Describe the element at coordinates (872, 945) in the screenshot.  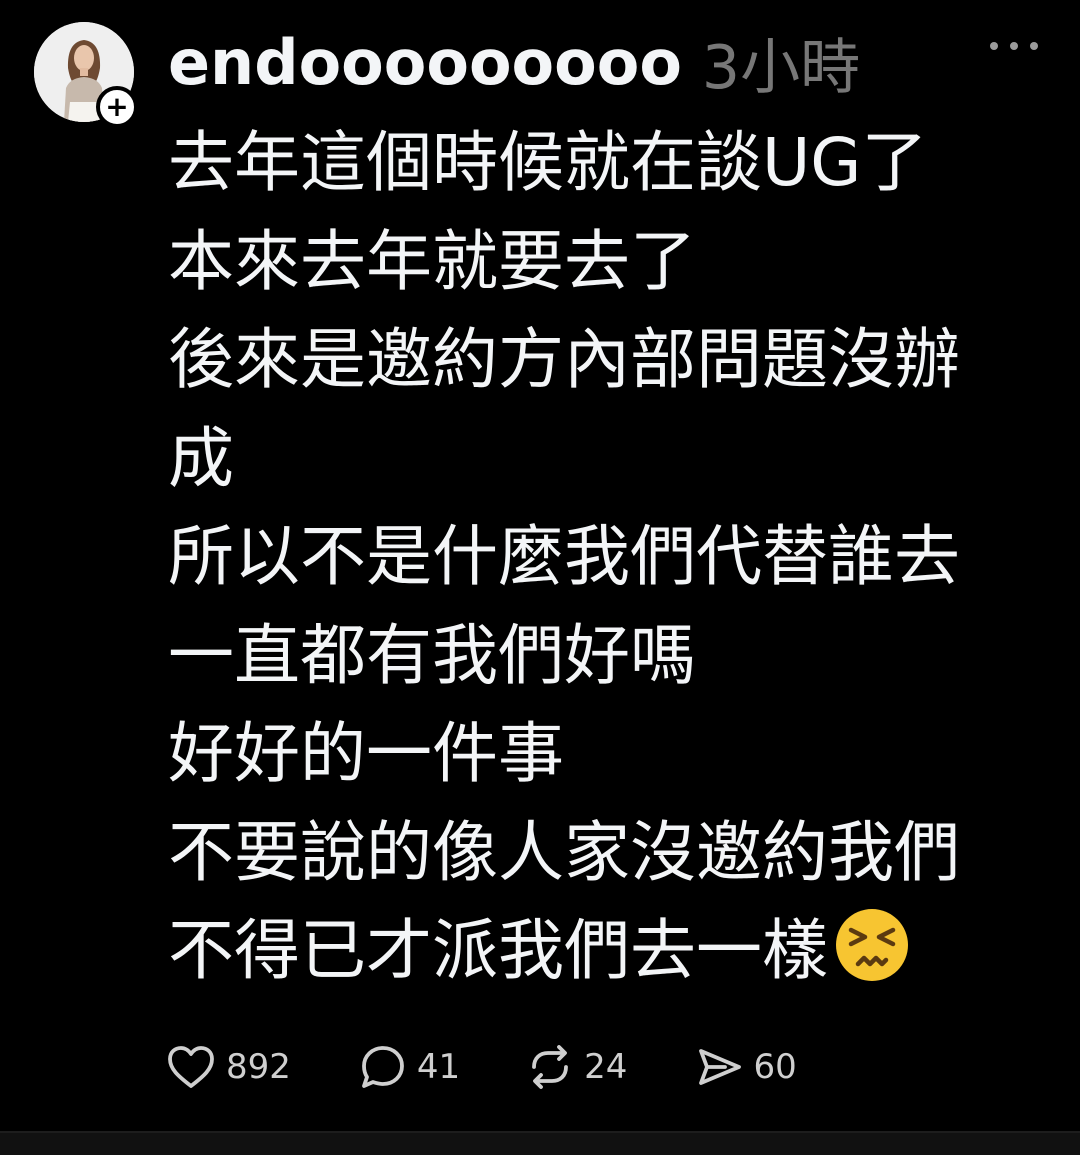
I see `persevering-face-emoji-icon` at that location.